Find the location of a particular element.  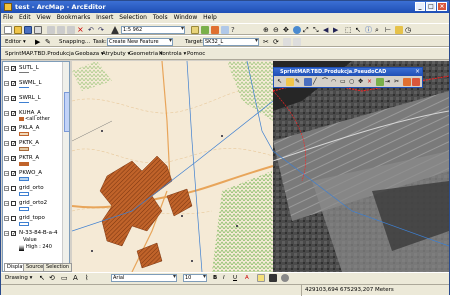

menu-bookmarks: Bookmarks is located at coordinates (74, 18).